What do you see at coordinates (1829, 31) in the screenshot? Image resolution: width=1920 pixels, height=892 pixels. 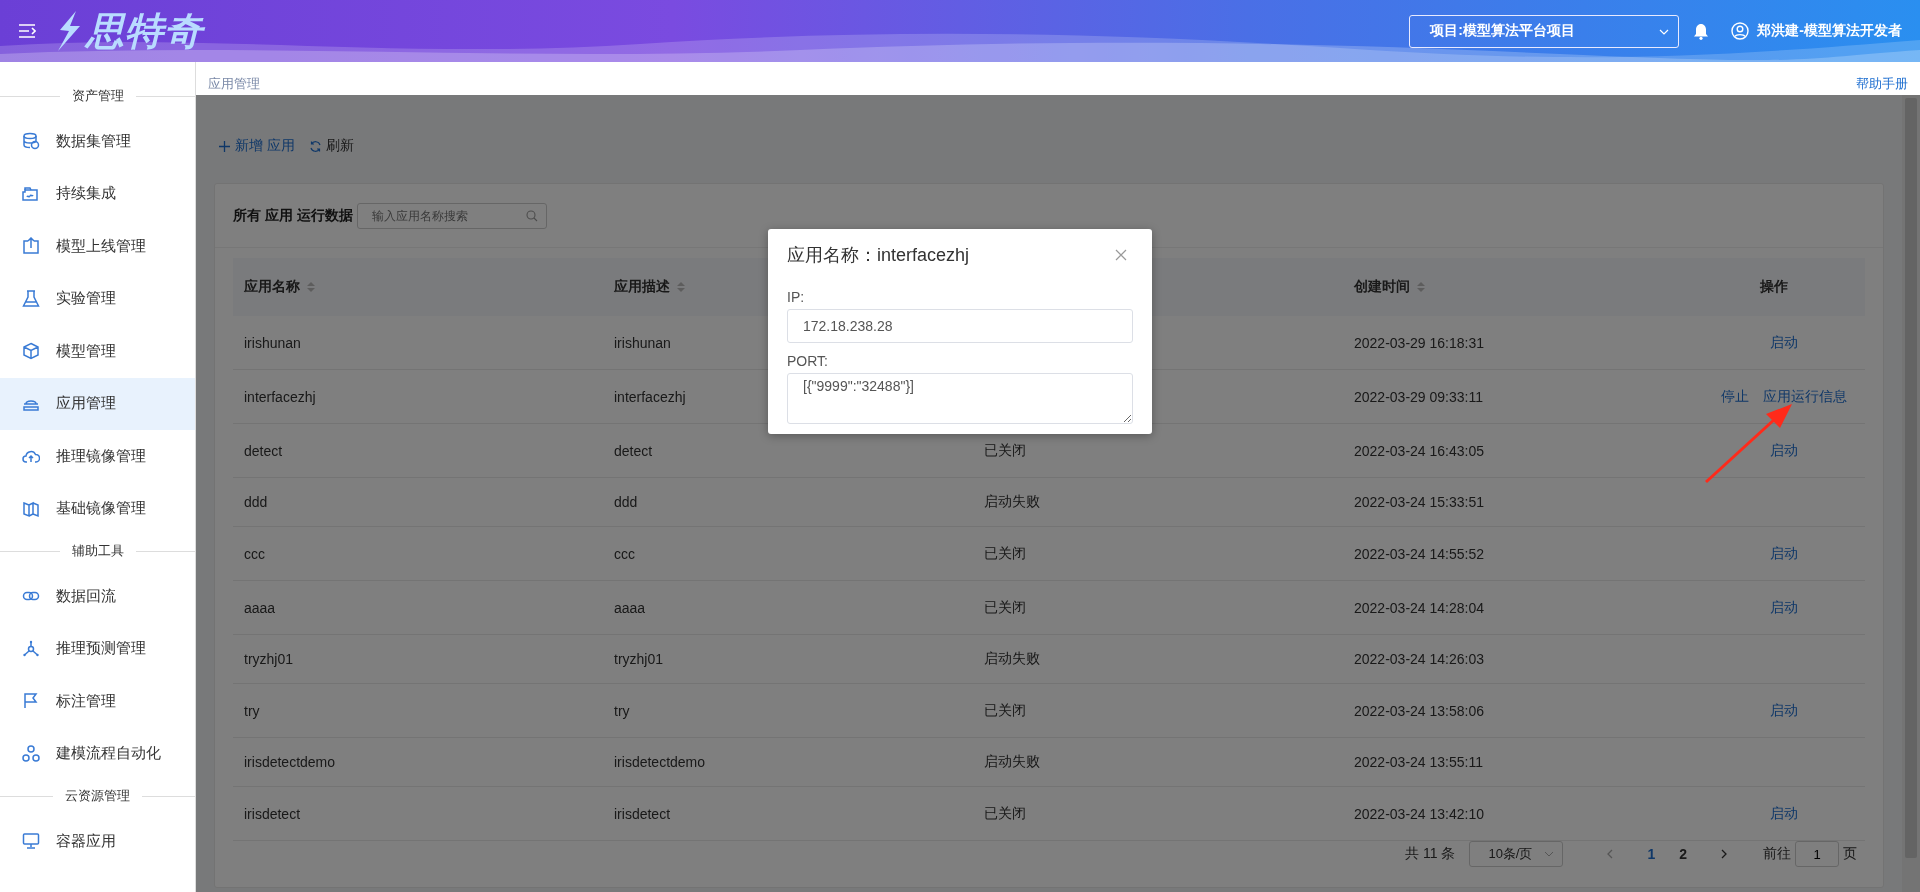 I see `user-name: 郑洪建-模型算法开发者` at bounding box center [1829, 31].